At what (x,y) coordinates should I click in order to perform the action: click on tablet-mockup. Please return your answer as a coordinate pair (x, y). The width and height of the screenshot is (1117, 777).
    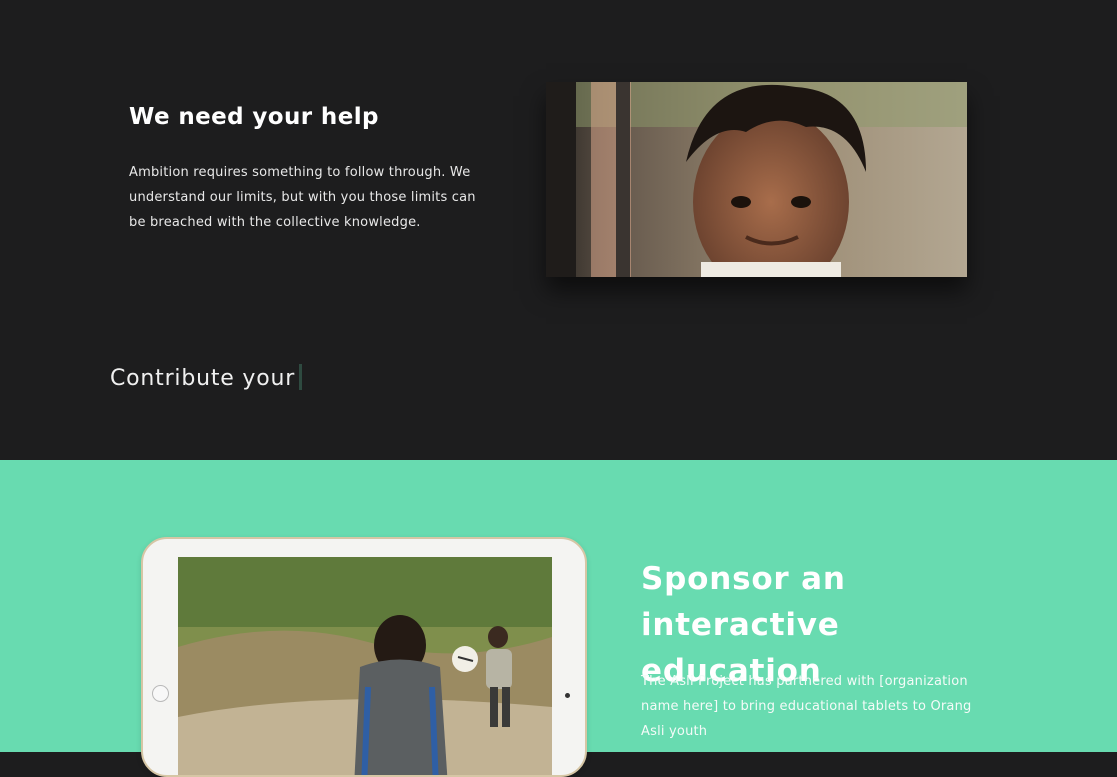
    Looking at the image, I should click on (364, 657).